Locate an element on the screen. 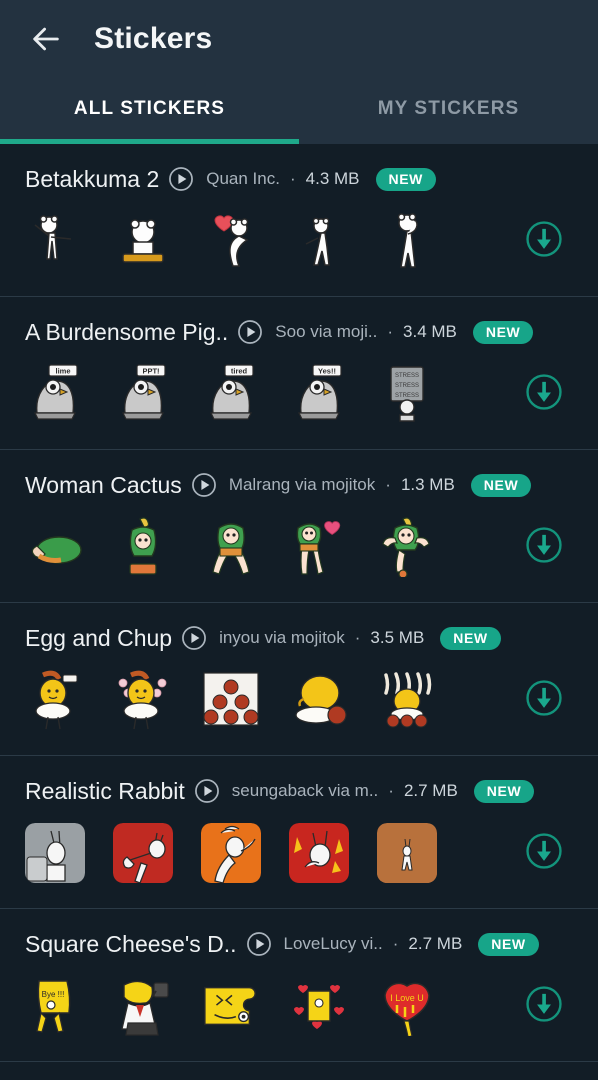 This screenshot has height=1080, width=598. pack-title: Betakkuma 2 is located at coordinates (92, 179).